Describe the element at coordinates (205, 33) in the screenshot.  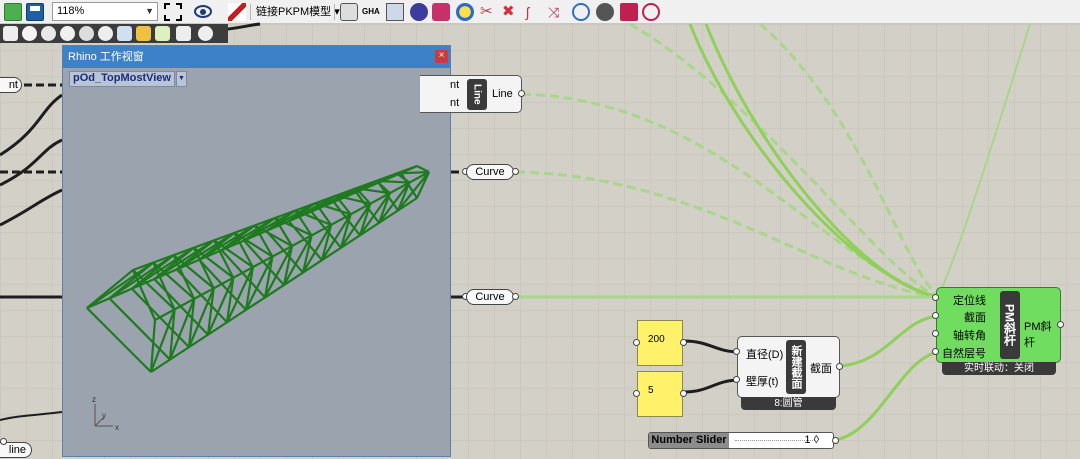
I see `chat-tool-icon` at that location.